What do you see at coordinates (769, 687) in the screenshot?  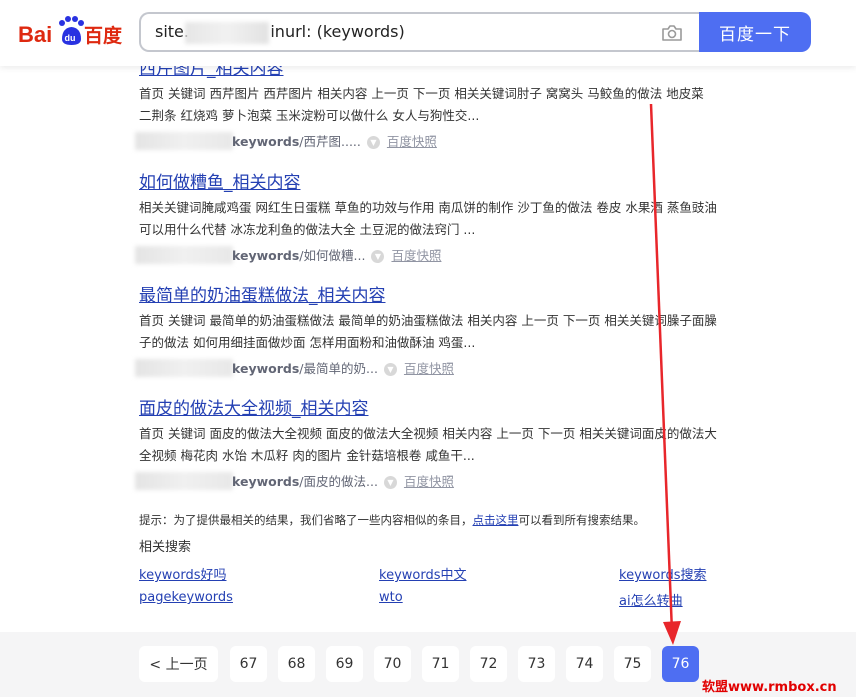 I see `watermark: 软盟www.rmbox.cn` at bounding box center [769, 687].